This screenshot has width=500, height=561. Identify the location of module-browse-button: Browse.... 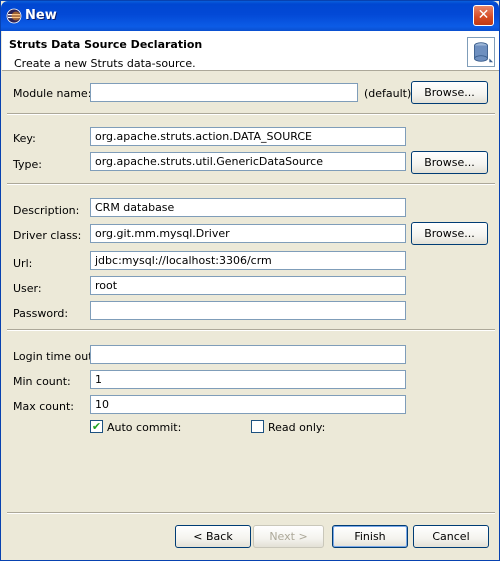
(449, 92).